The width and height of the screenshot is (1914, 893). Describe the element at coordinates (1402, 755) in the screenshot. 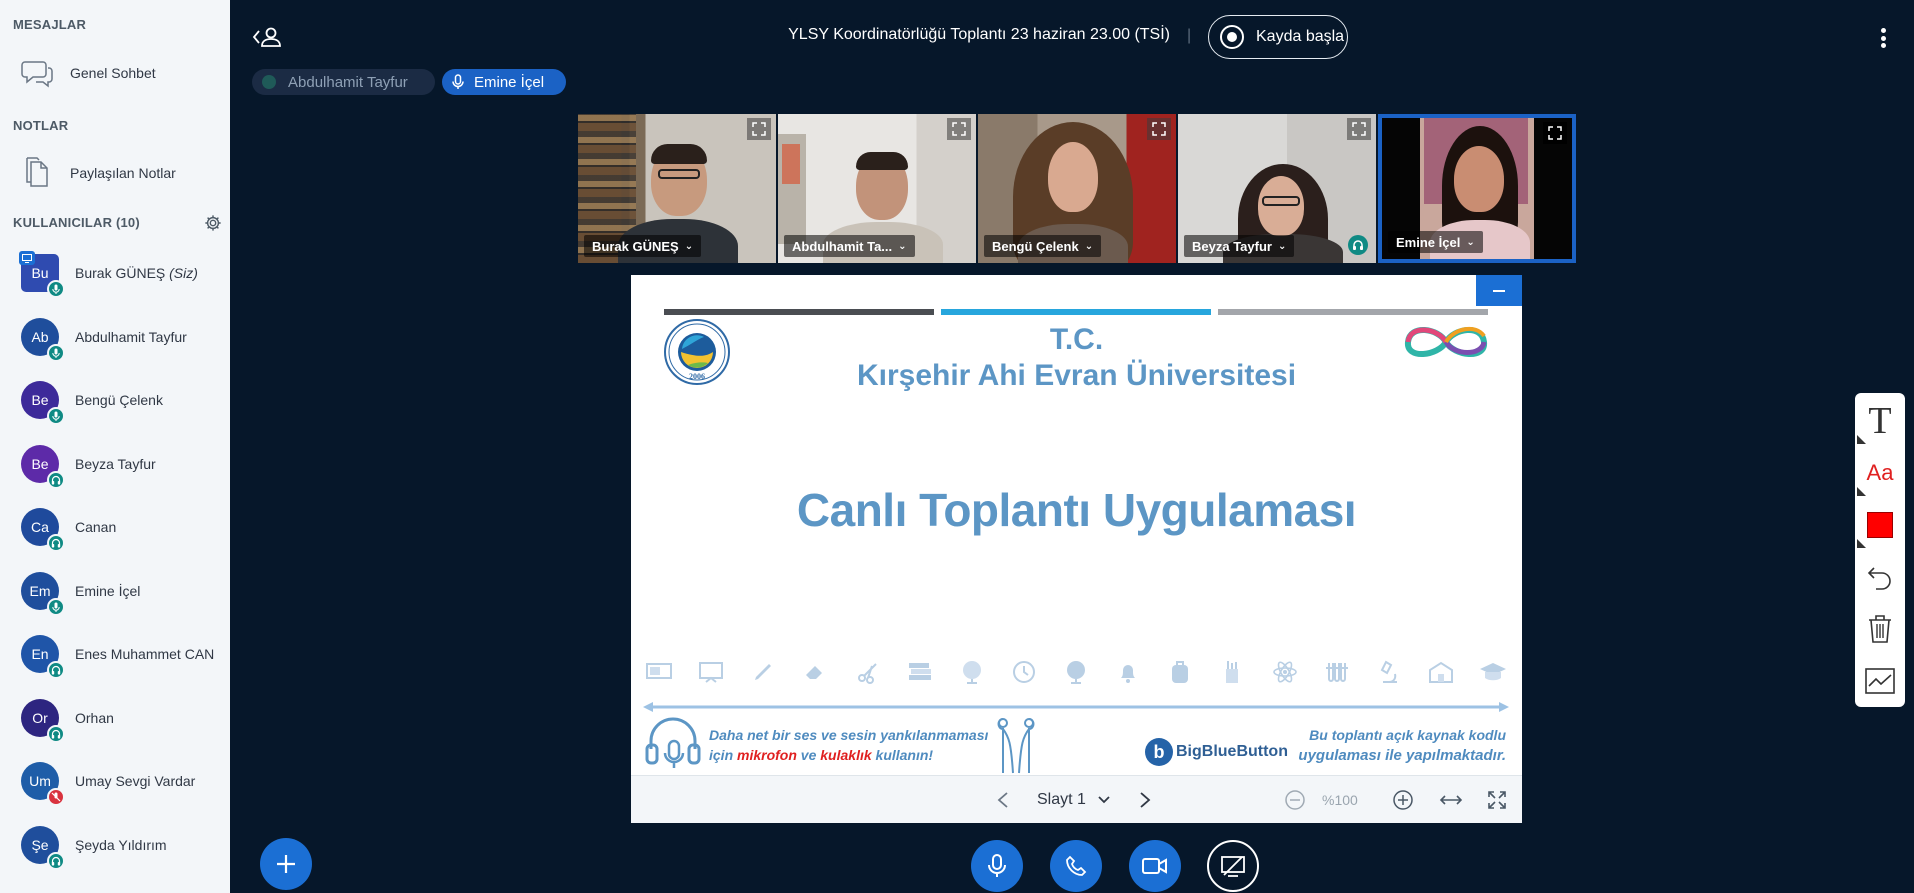

I see `bbb-line-2: uygulaması ile yapılmaktadır.` at that location.